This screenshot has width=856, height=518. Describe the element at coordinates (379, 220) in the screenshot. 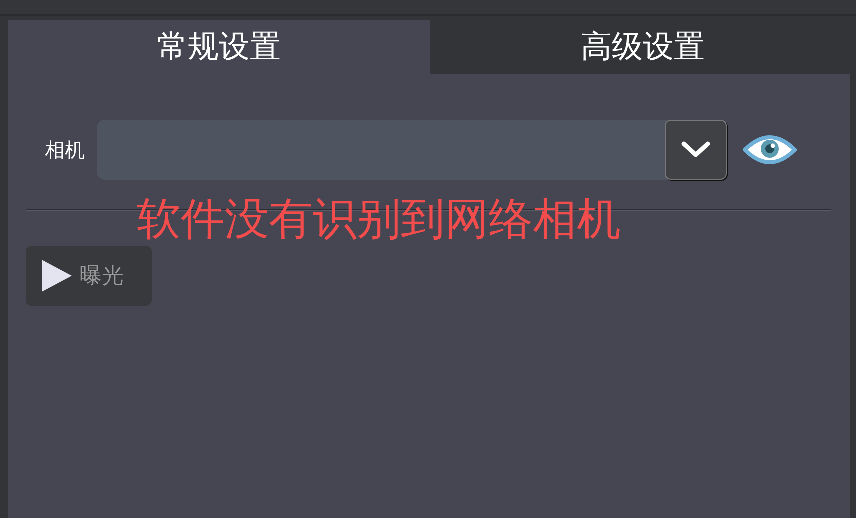

I see `warning-message: 软件没有识别到网络相机` at that location.